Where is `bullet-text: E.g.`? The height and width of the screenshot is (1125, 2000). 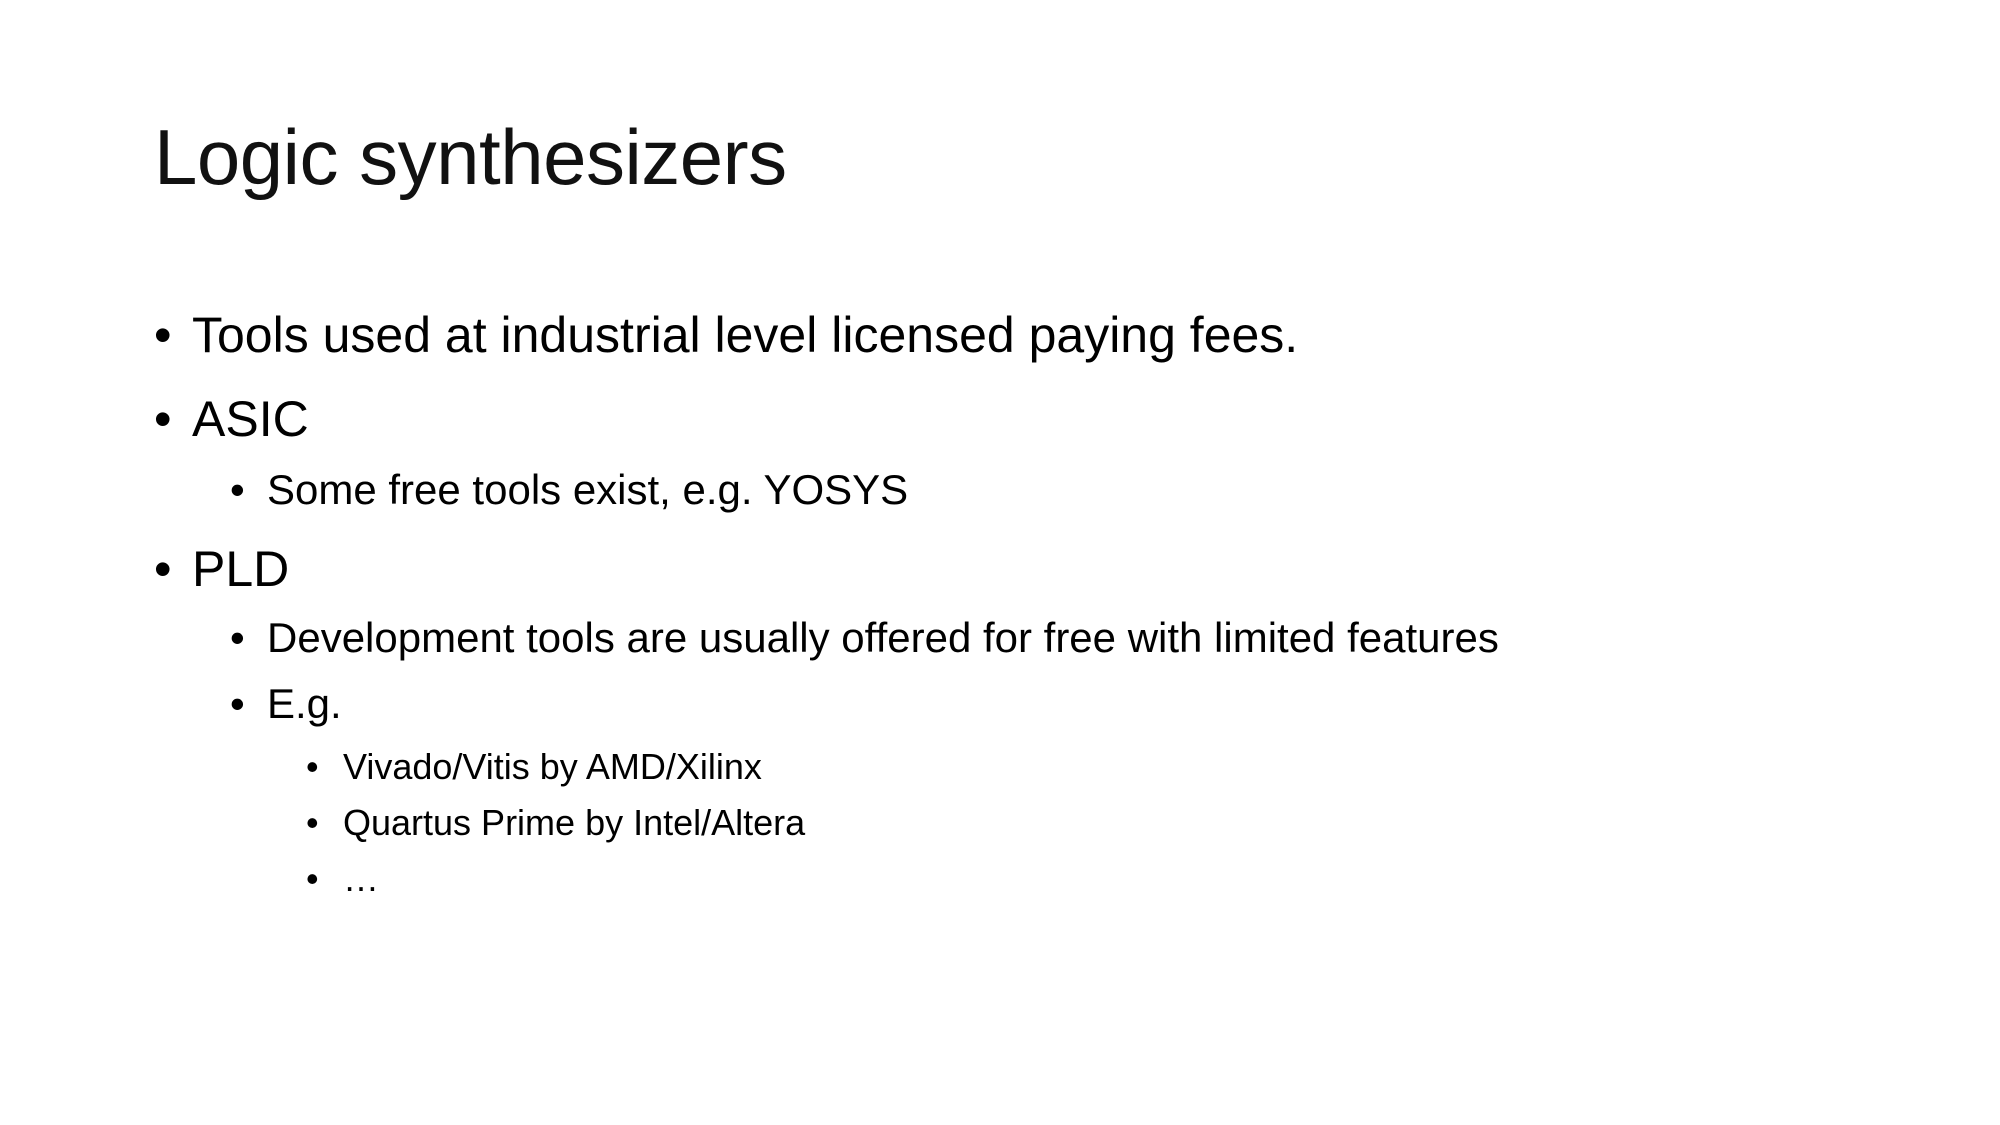
bullet-text: E.g. is located at coordinates (304, 703).